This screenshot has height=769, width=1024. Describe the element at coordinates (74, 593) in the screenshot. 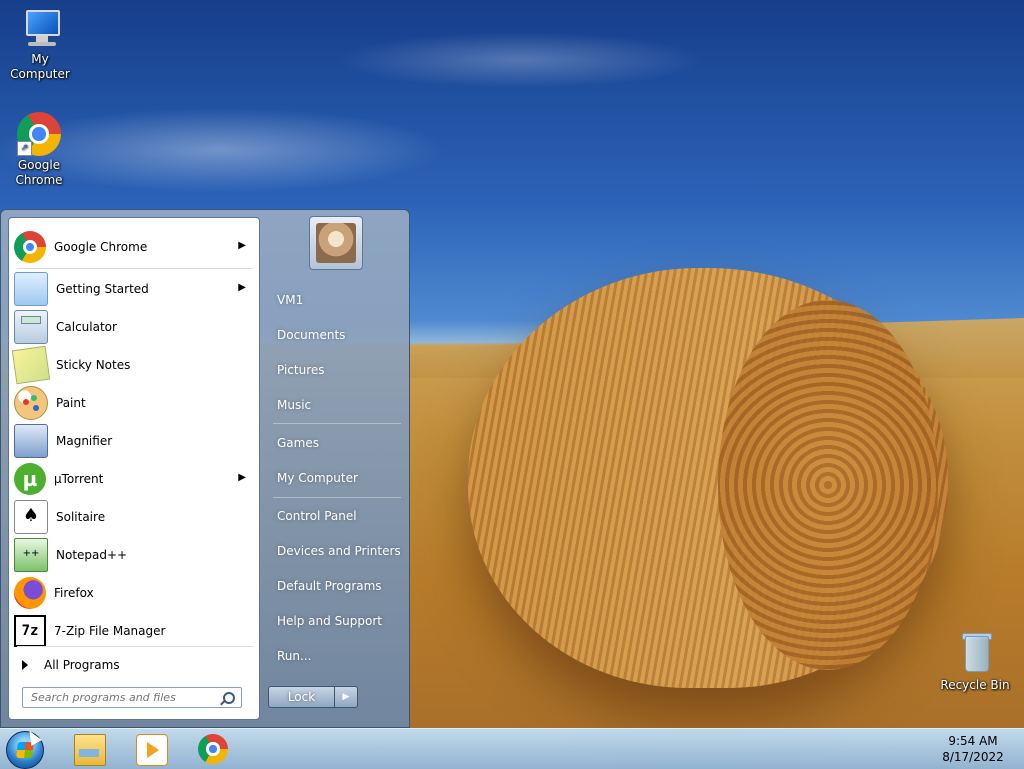

I see `program-label: Firefox` at that location.